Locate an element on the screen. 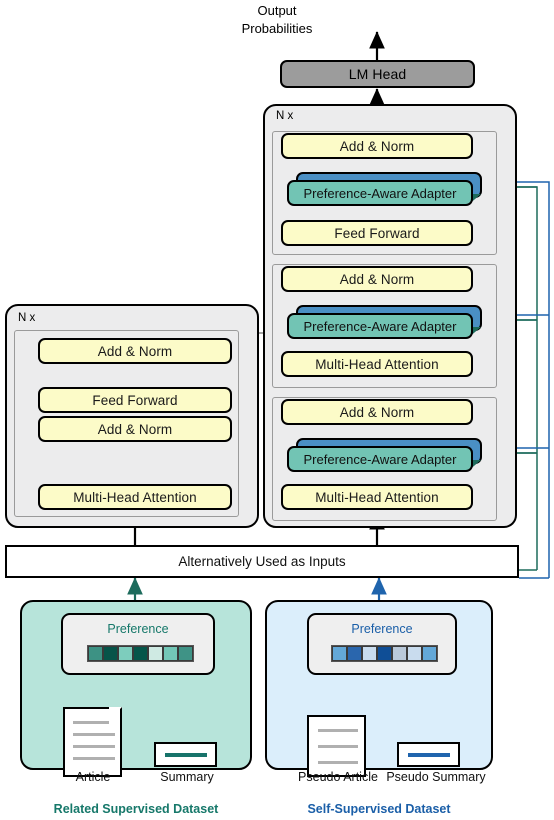  decoder-add-norm-1-label: Add & Norm is located at coordinates (377, 412).